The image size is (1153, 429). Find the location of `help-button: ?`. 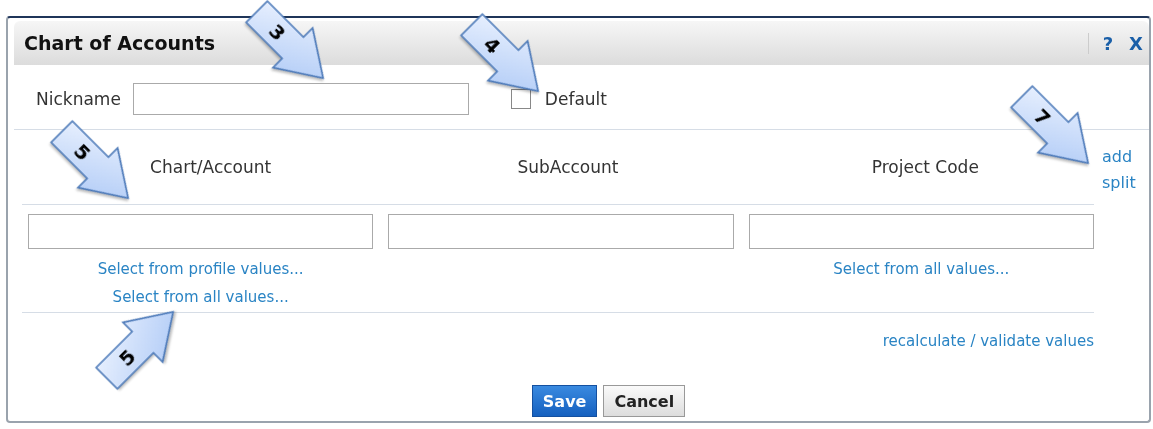

help-button: ? is located at coordinates (1108, 43).